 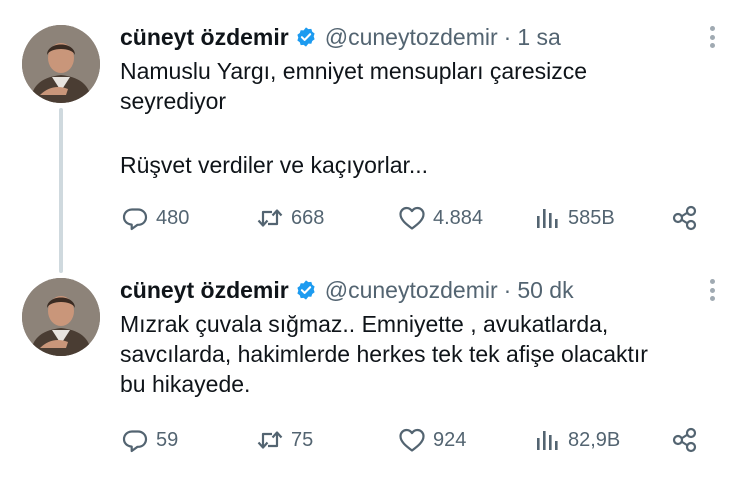 I want to click on tweet-text-line: bu hikayede., so click(x=185, y=384).